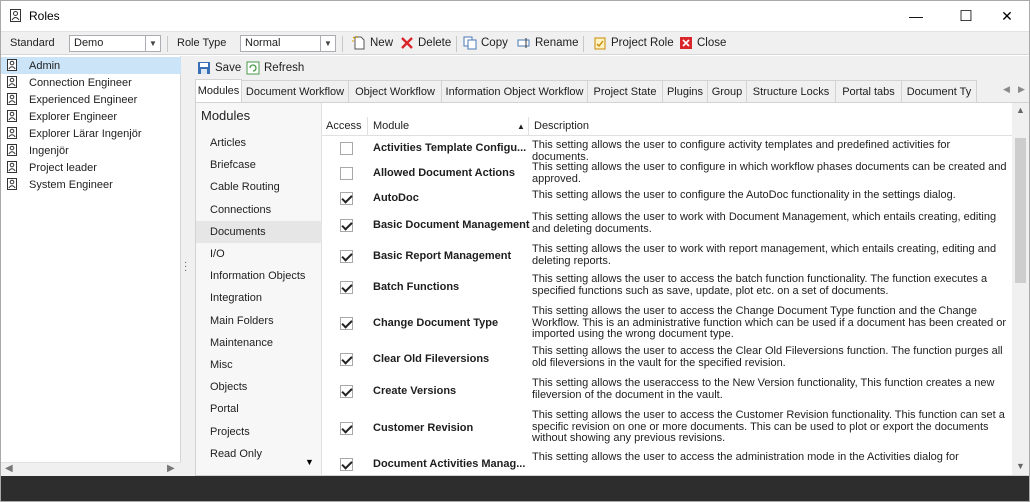 Image resolution: width=1030 pixels, height=502 pixels. What do you see at coordinates (1020, 466) in the screenshot?
I see `scroll-down-icon: ▼` at bounding box center [1020, 466].